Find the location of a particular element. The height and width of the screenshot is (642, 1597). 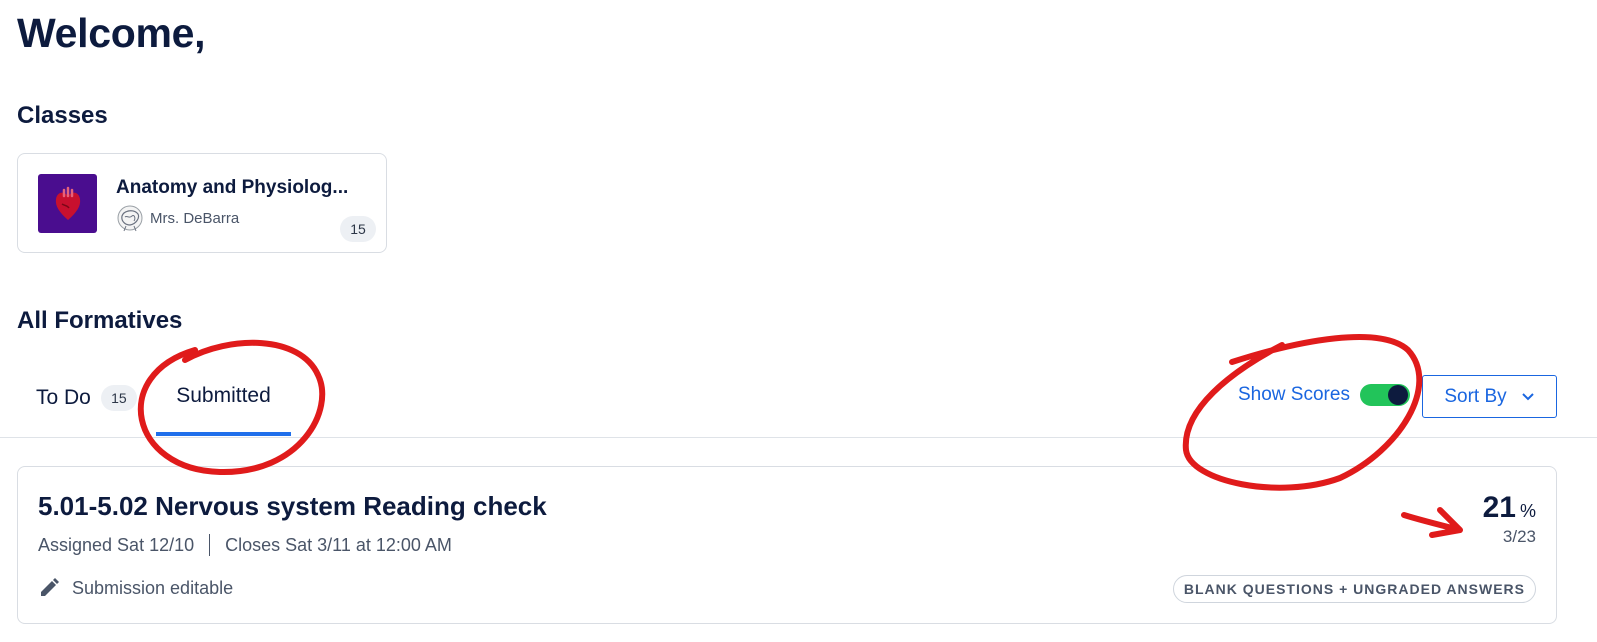

pencil-icon is located at coordinates (50, 587).